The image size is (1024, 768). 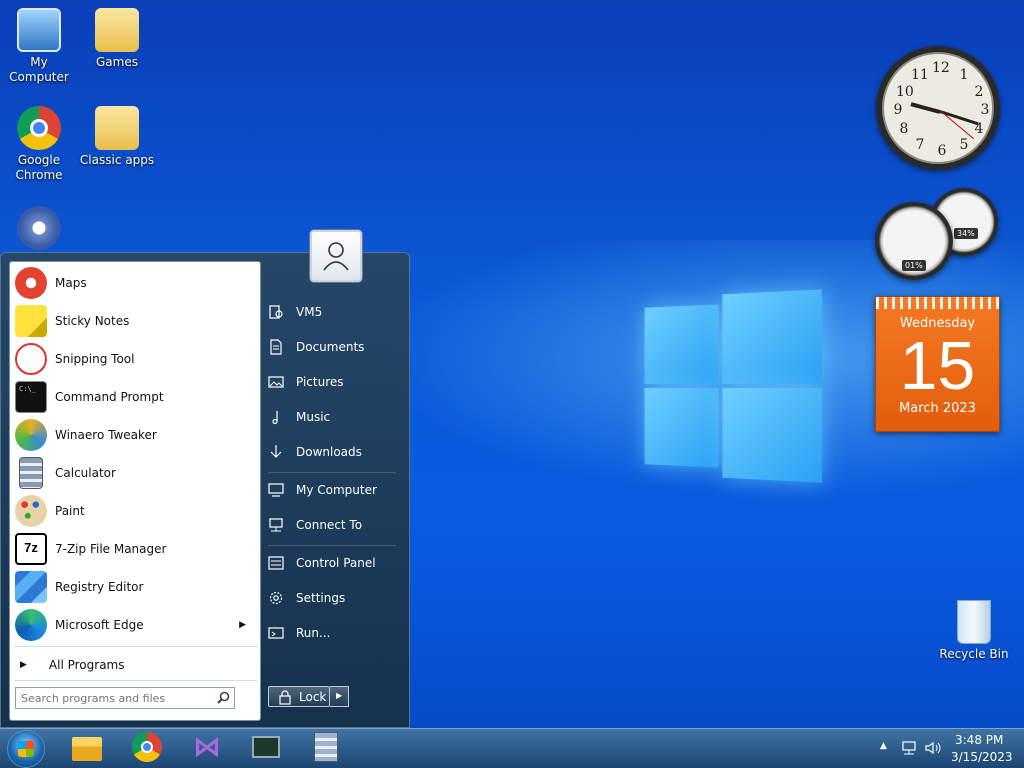 I want to click on clock-numeral: 11, so click(x=920, y=75).